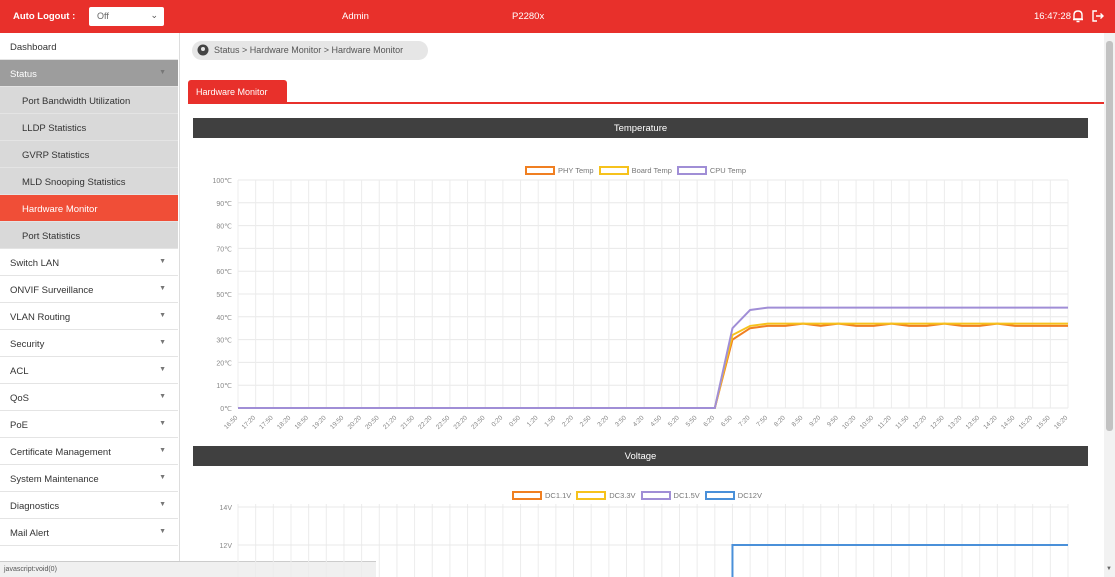 Image resolution: width=1115 pixels, height=577 pixels. Describe the element at coordinates (19, 371) in the screenshot. I see `sidebar-item-label: ACL` at that location.